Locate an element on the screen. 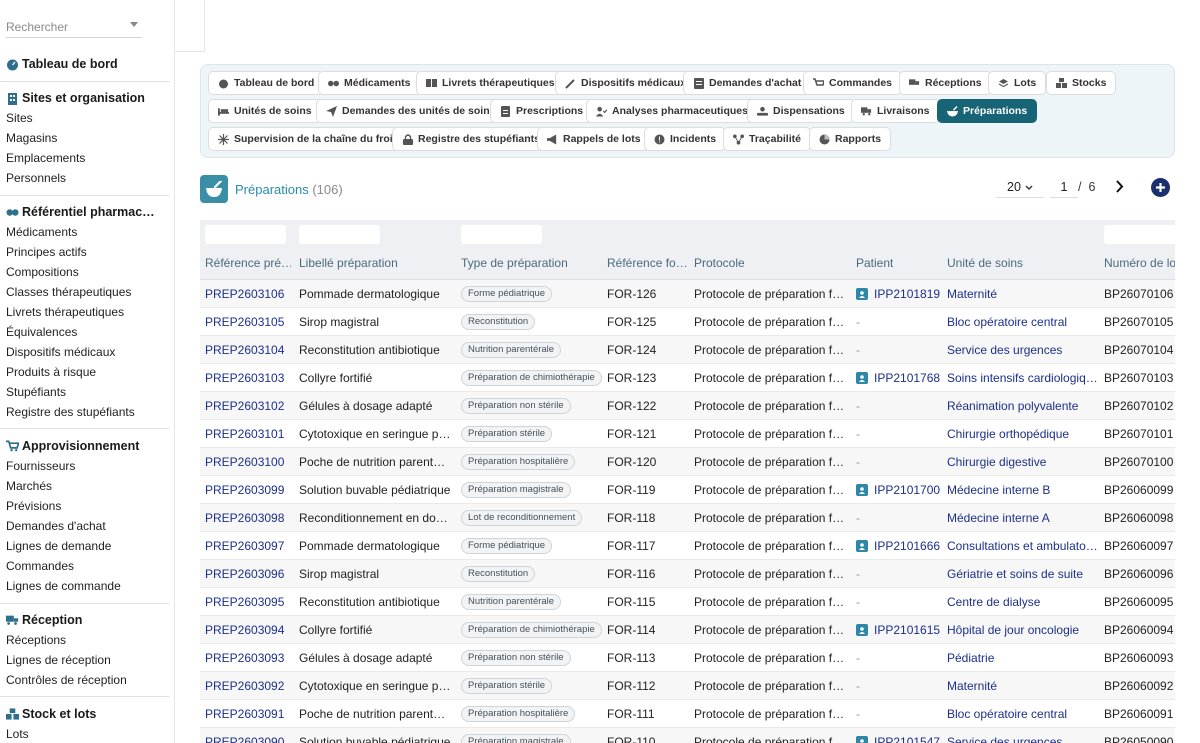 The image size is (1200, 743). sidebar-item-demandes-achat: Demandes d'achat is located at coordinates (85, 526).